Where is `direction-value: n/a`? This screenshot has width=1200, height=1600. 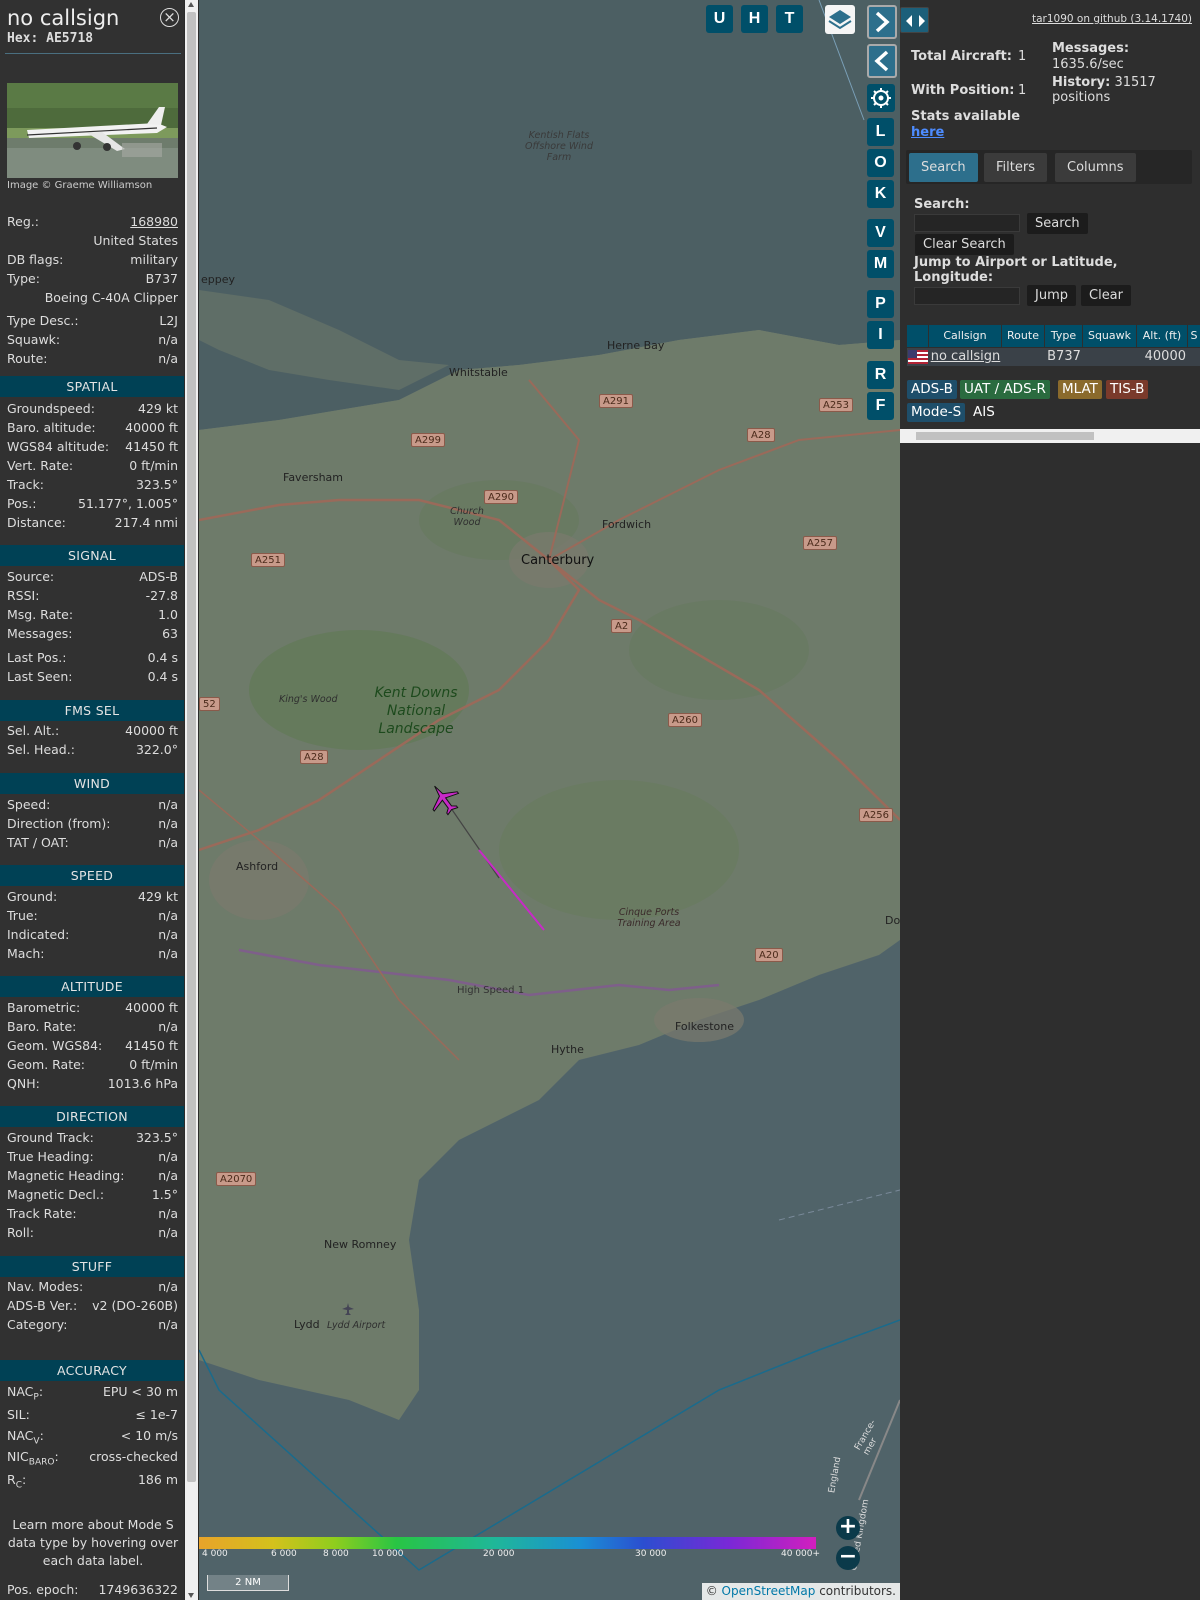
direction-value: n/a is located at coordinates (168, 1175).